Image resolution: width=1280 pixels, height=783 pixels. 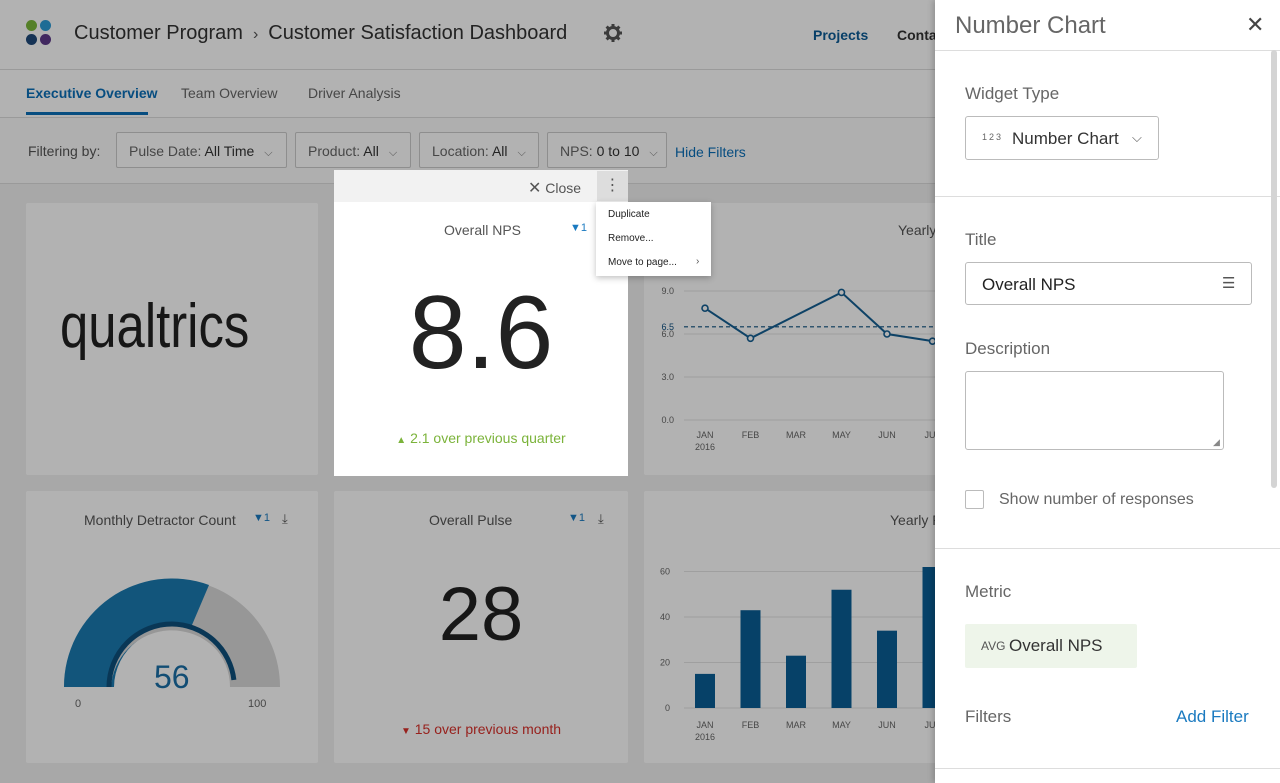 What do you see at coordinates (988, 591) in the screenshot?
I see `metric-label: Metric` at bounding box center [988, 591].